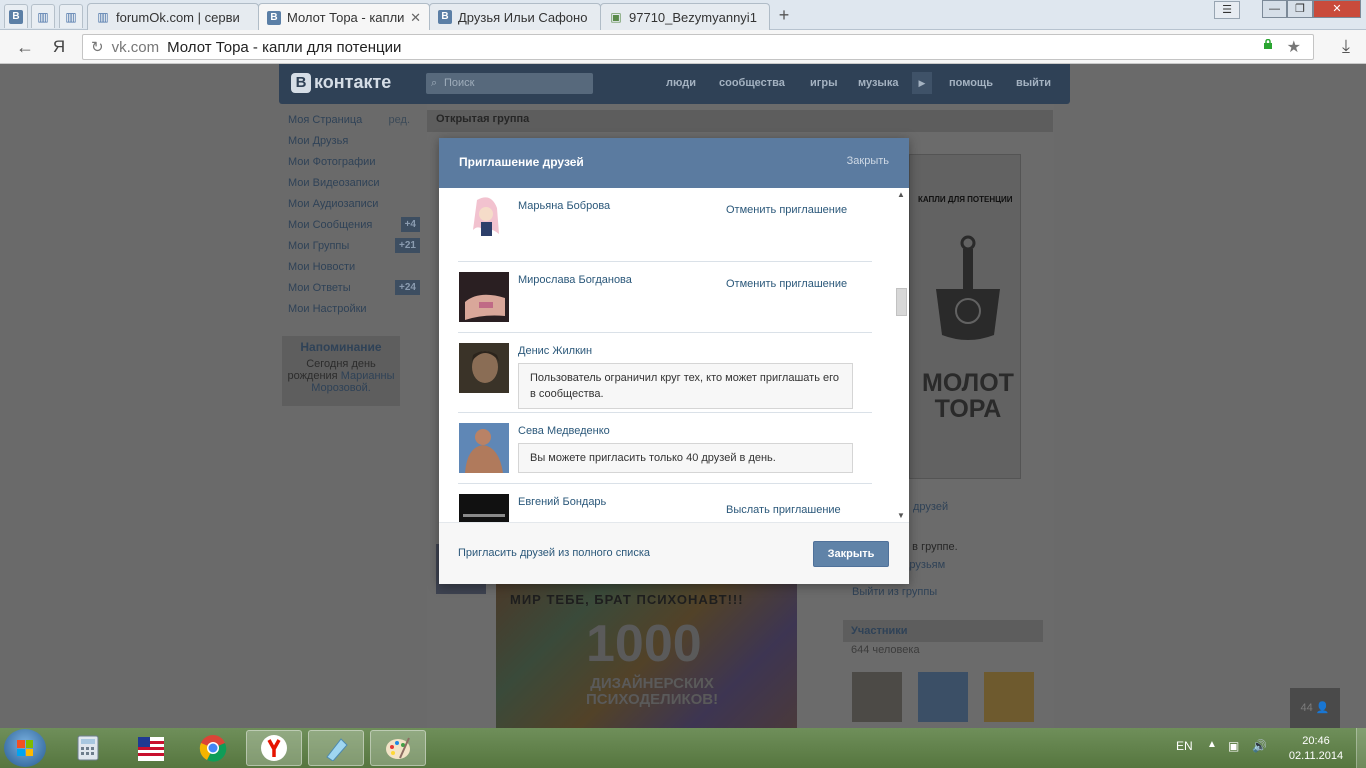 This screenshot has width=1366, height=768. Describe the element at coordinates (43, 16) in the screenshot. I see `pinned-tab-chart: ▥` at that location.